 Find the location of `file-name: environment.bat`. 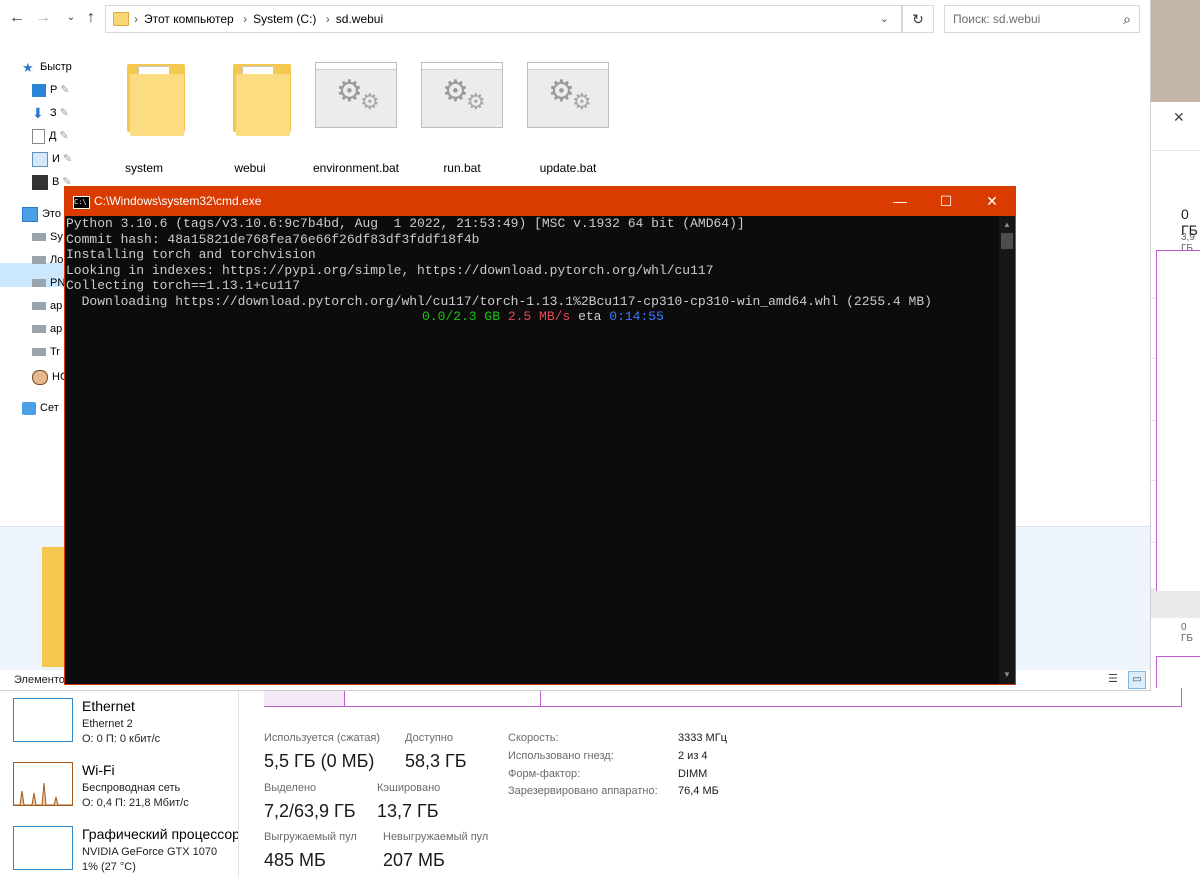

file-name: environment.bat is located at coordinates (356, 168).